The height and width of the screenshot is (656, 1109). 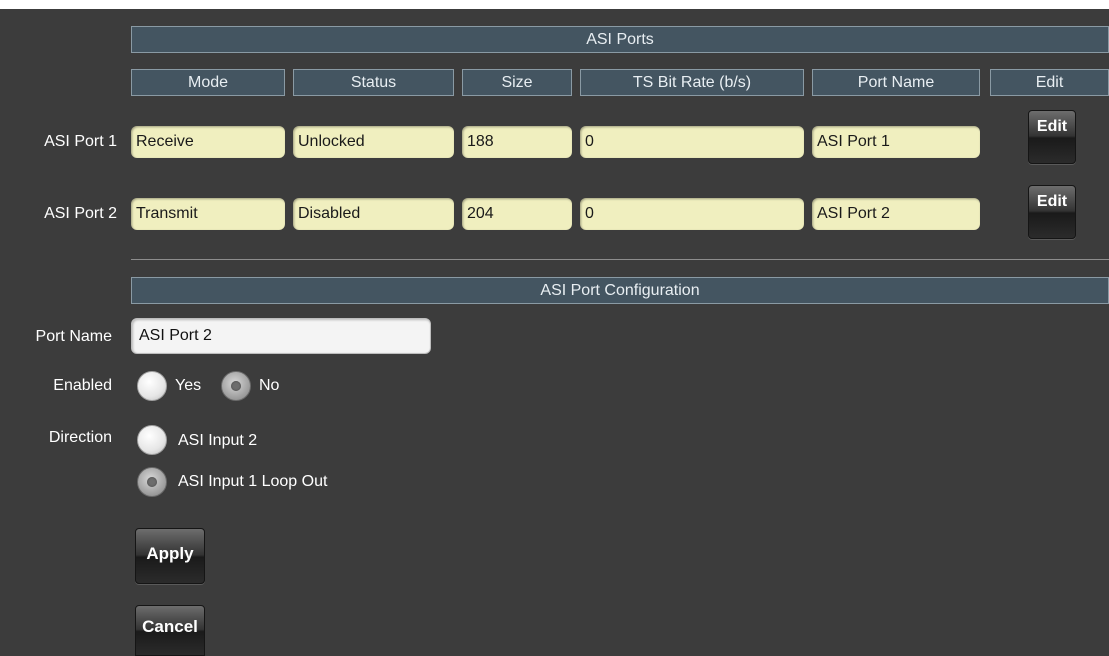 What do you see at coordinates (170, 556) in the screenshot?
I see `apply-button: Apply` at bounding box center [170, 556].